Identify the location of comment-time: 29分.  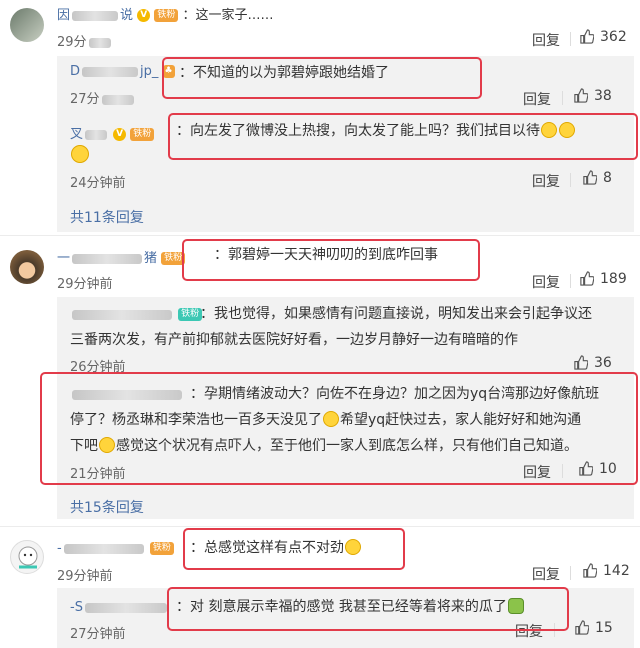
(85, 40).